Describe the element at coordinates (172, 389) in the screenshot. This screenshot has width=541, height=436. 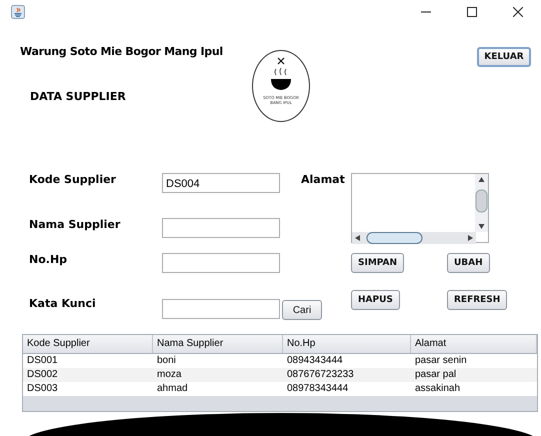
I see `table-cell-text: ahmad` at that location.